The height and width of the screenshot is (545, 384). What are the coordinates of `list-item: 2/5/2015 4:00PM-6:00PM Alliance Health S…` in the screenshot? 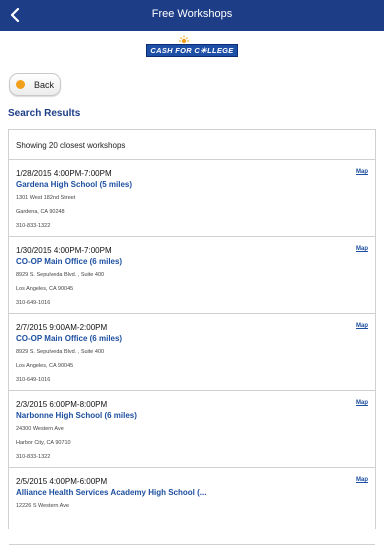 It's located at (192, 506).